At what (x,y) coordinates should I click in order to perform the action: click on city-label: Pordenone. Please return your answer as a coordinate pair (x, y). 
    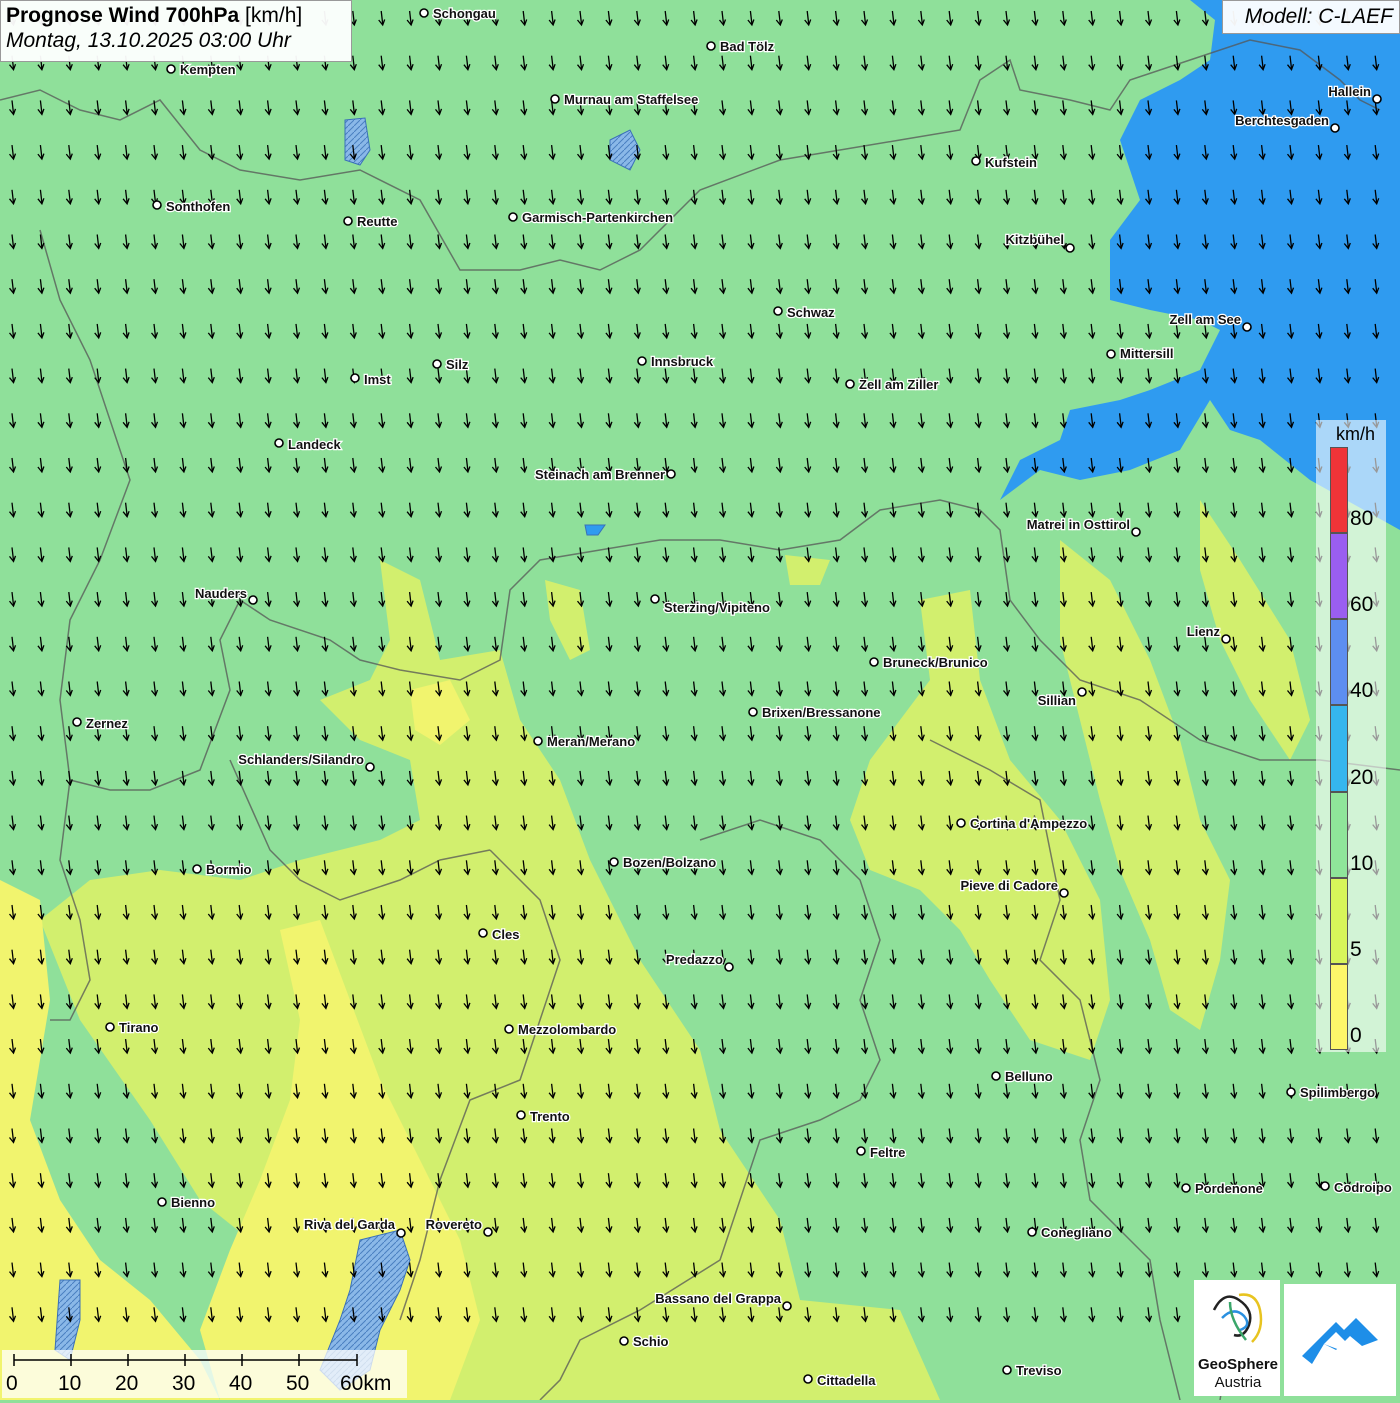
    Looking at the image, I should click on (1229, 1188).